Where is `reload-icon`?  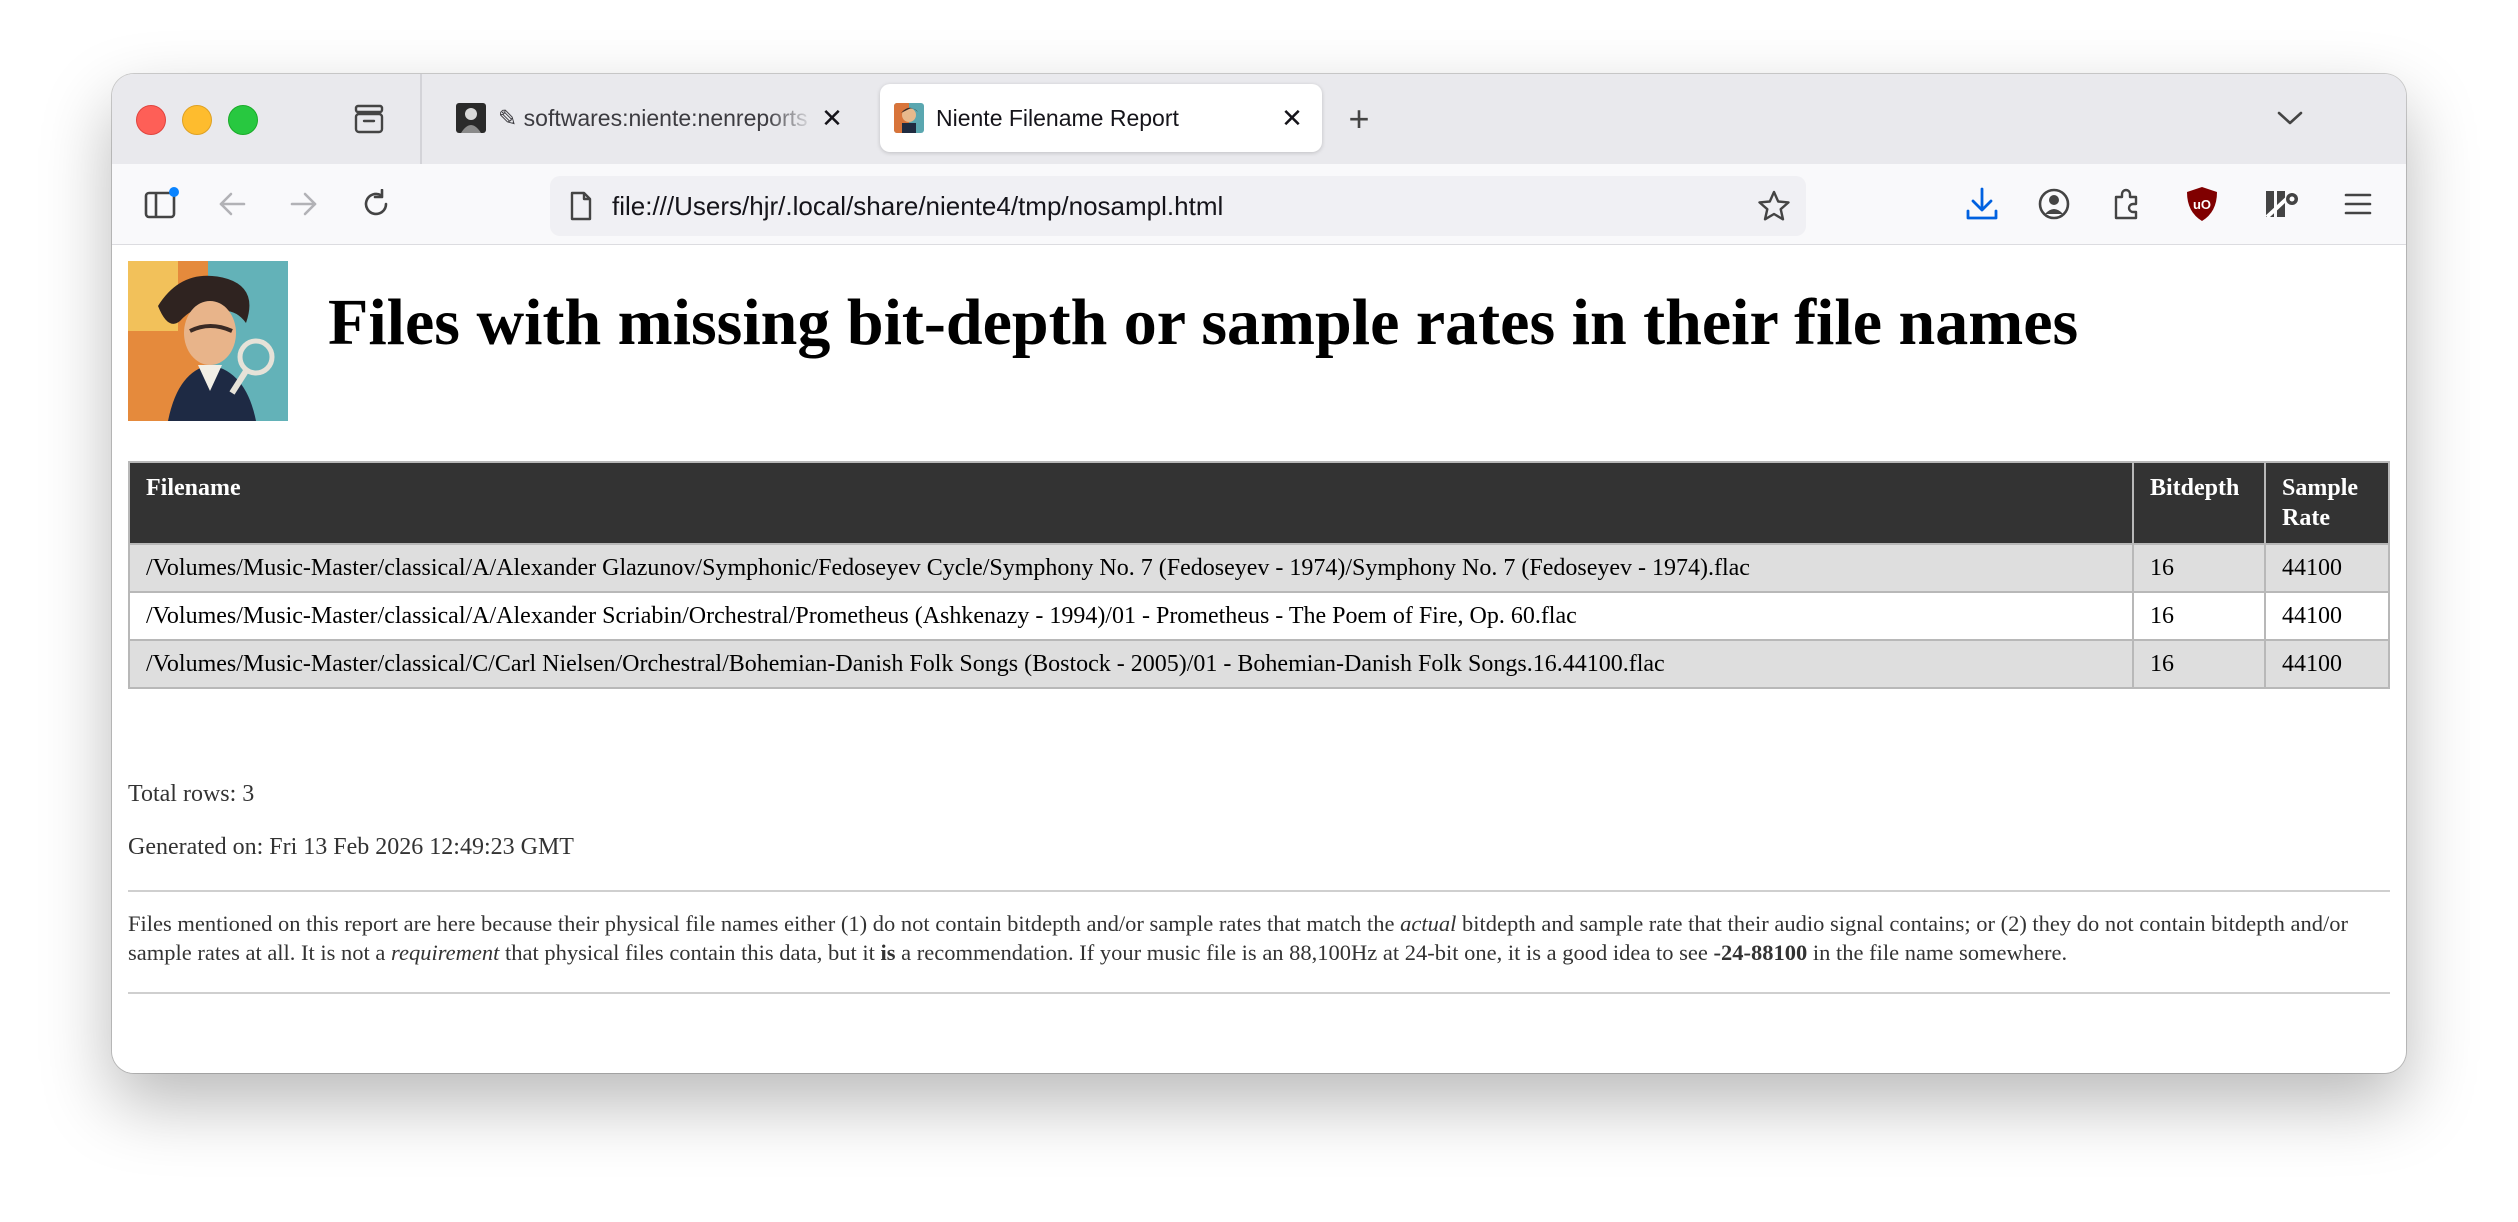
reload-icon is located at coordinates (376, 204).